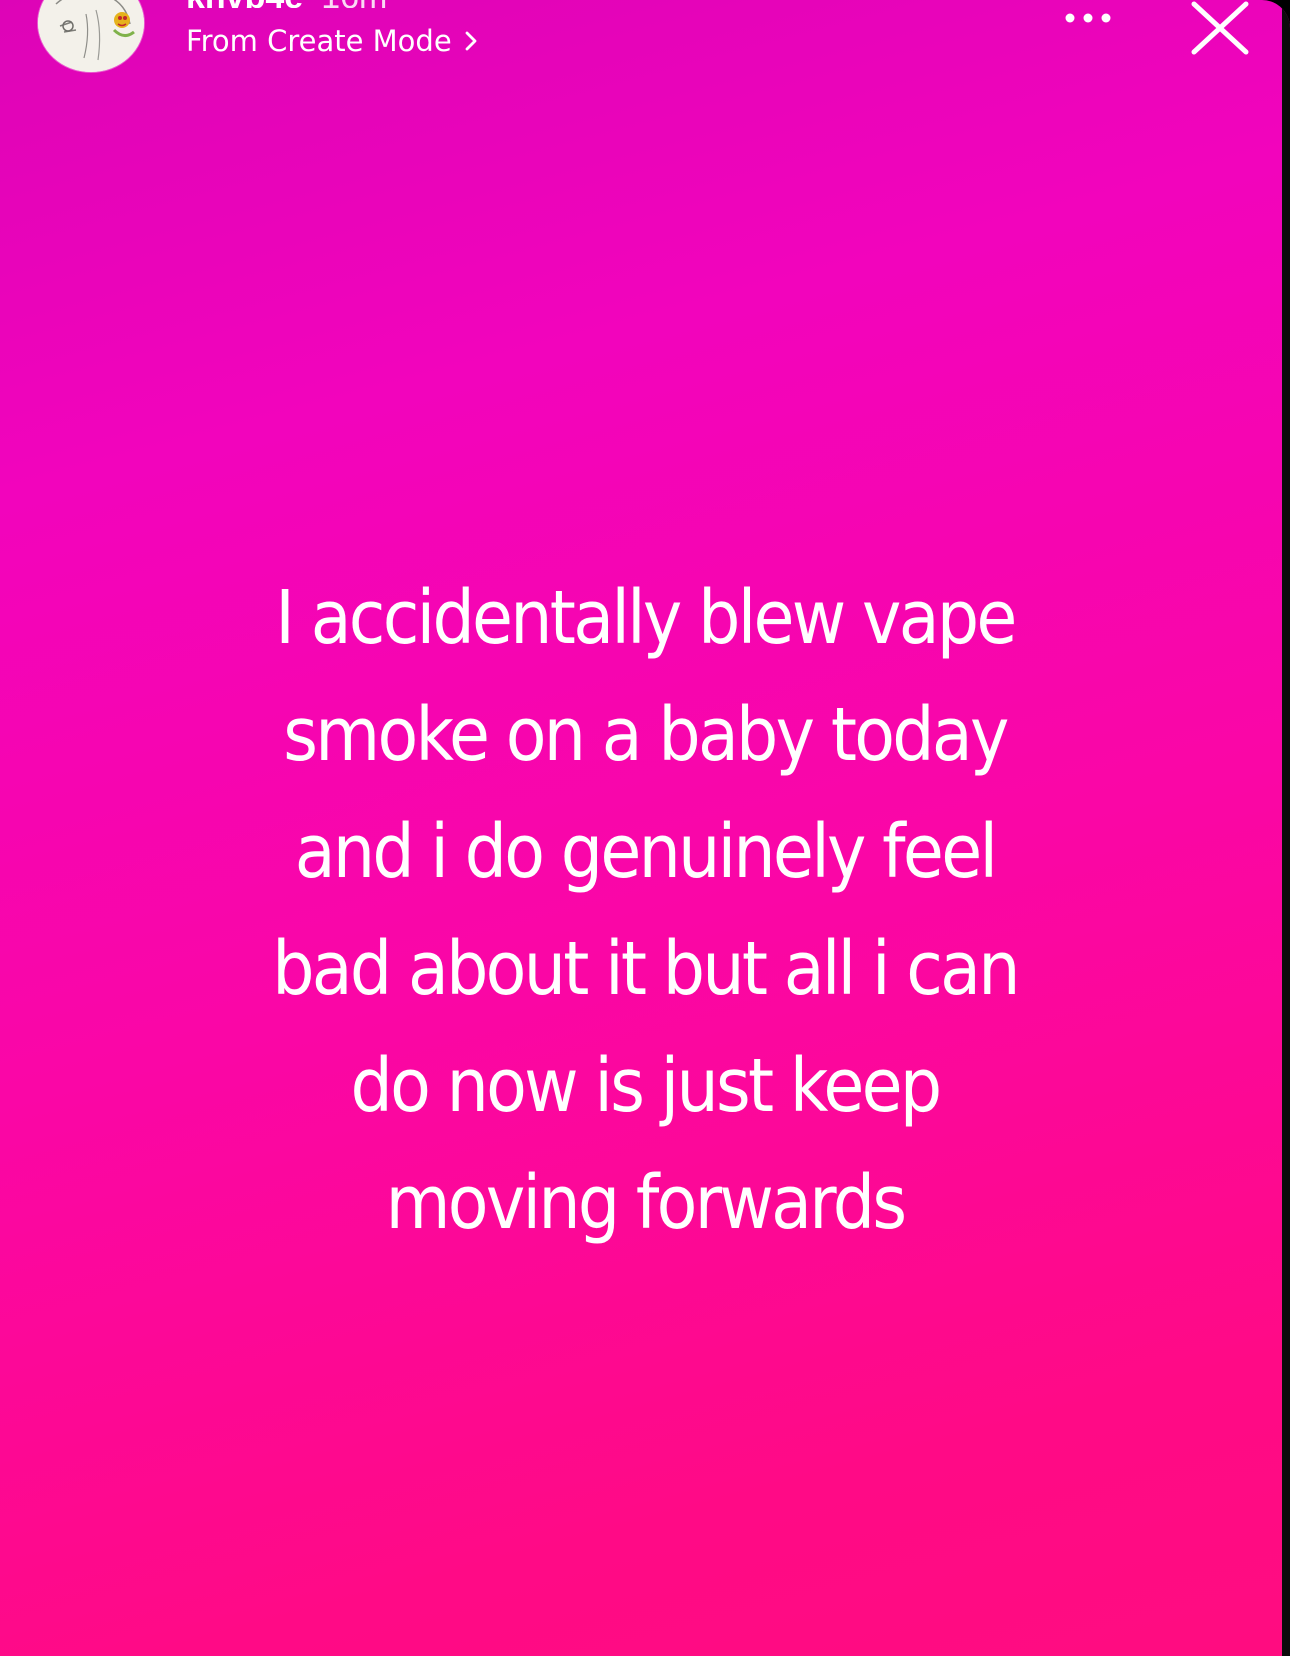 This screenshot has height=1656, width=1290. I want to click on post-time: 16m, so click(354, 4).